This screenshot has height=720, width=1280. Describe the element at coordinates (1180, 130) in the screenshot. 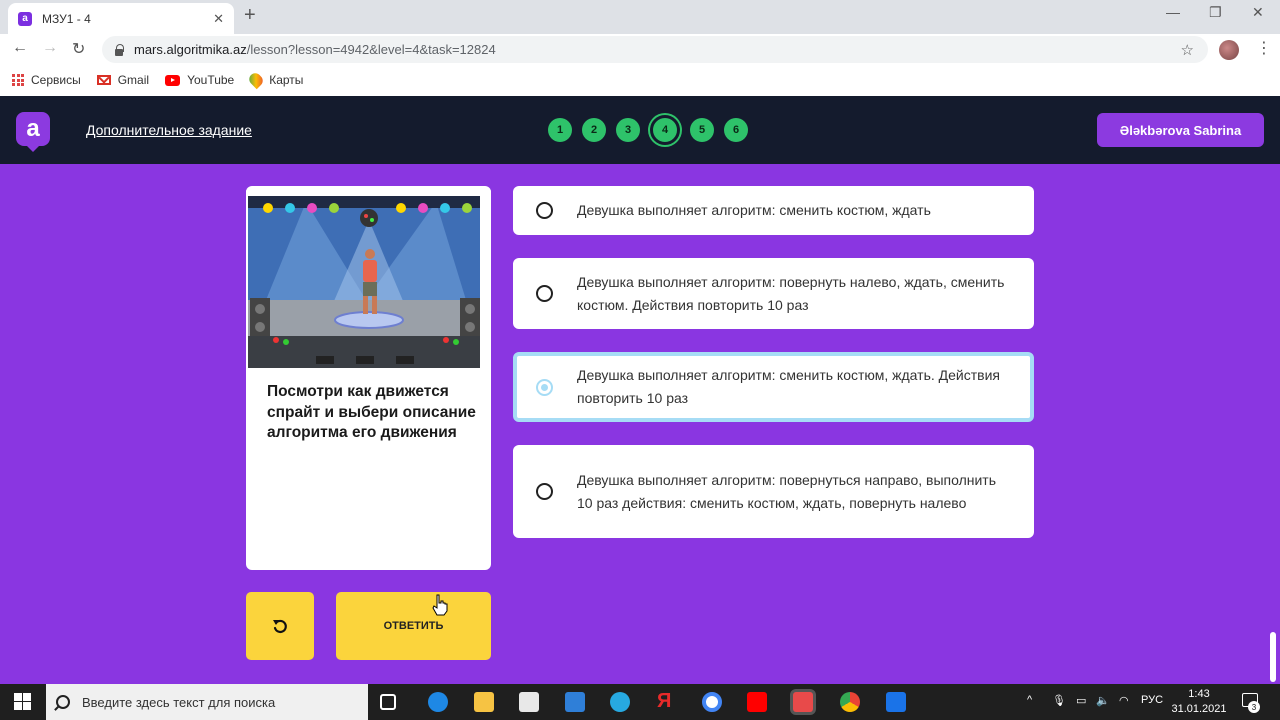

I see `user-name-button: Ələkbərova Sabrina` at that location.